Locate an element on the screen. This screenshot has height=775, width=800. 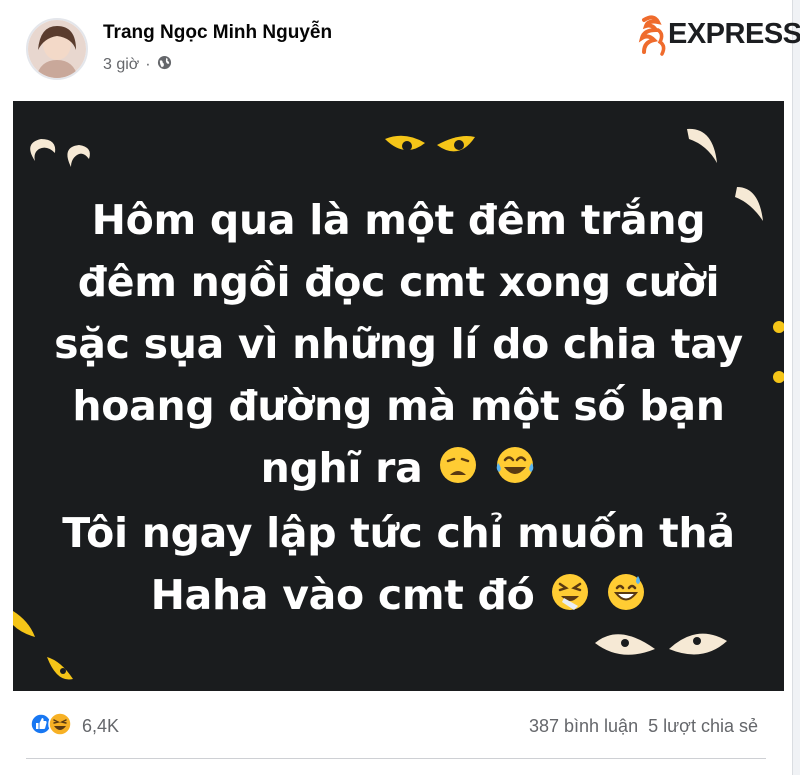
post-line: sặc sụa vì những lí do chia tay is located at coordinates (398, 344).